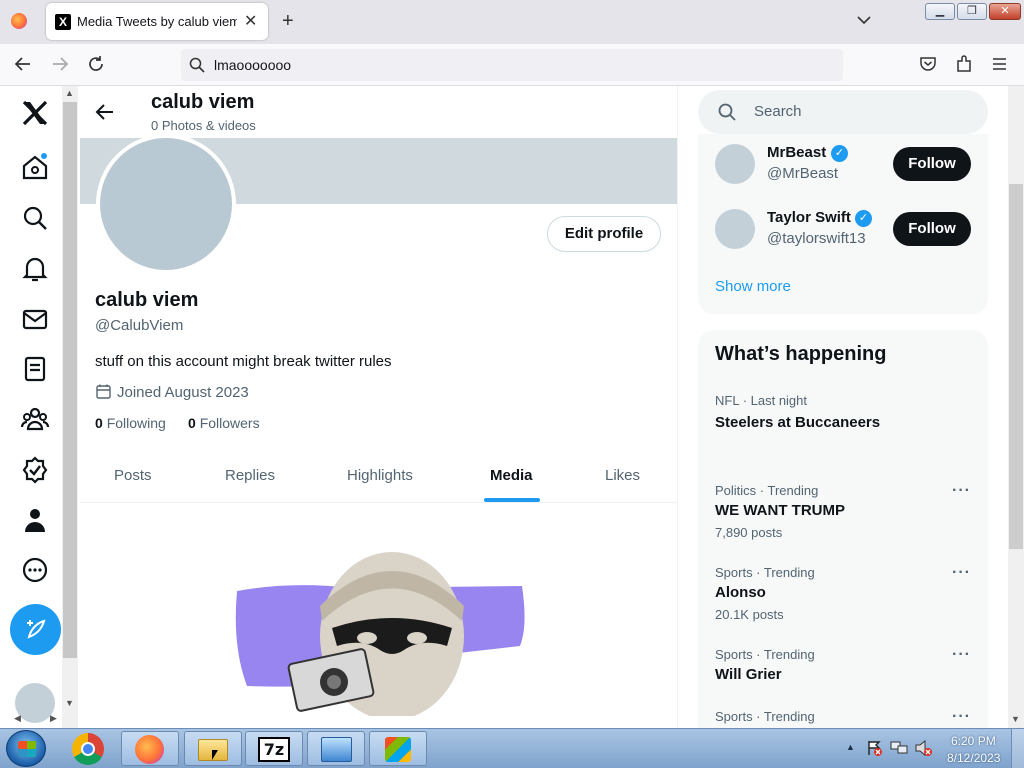 The height and width of the screenshot is (768, 1024). I want to click on home-icon, so click(35, 167).